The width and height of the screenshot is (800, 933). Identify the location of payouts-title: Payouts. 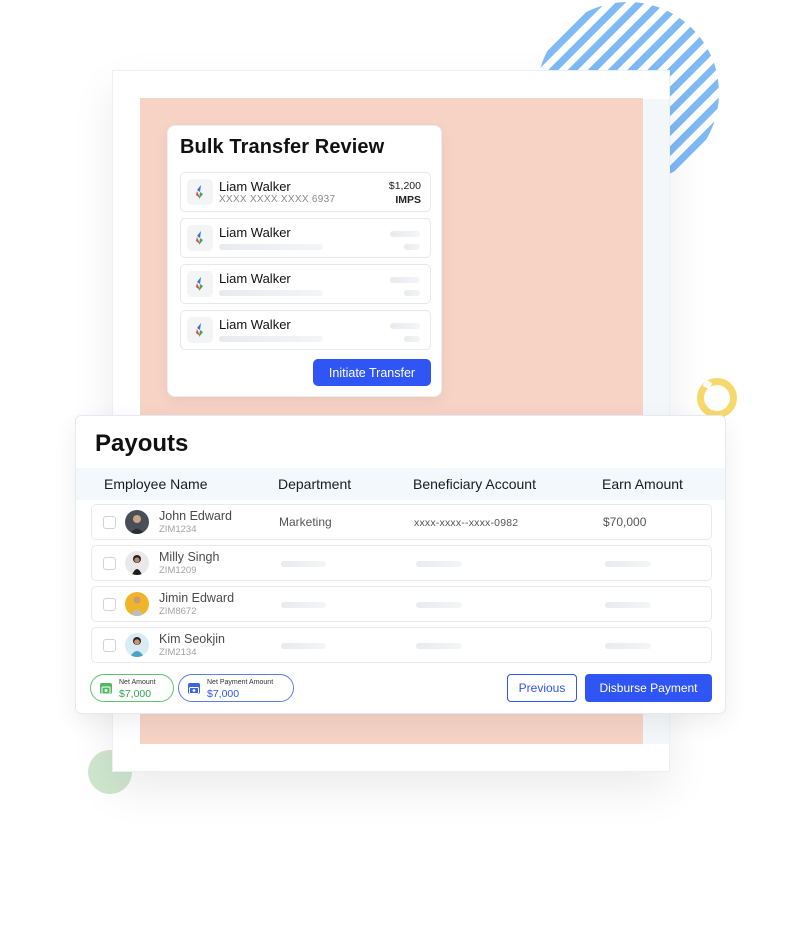
(142, 443).